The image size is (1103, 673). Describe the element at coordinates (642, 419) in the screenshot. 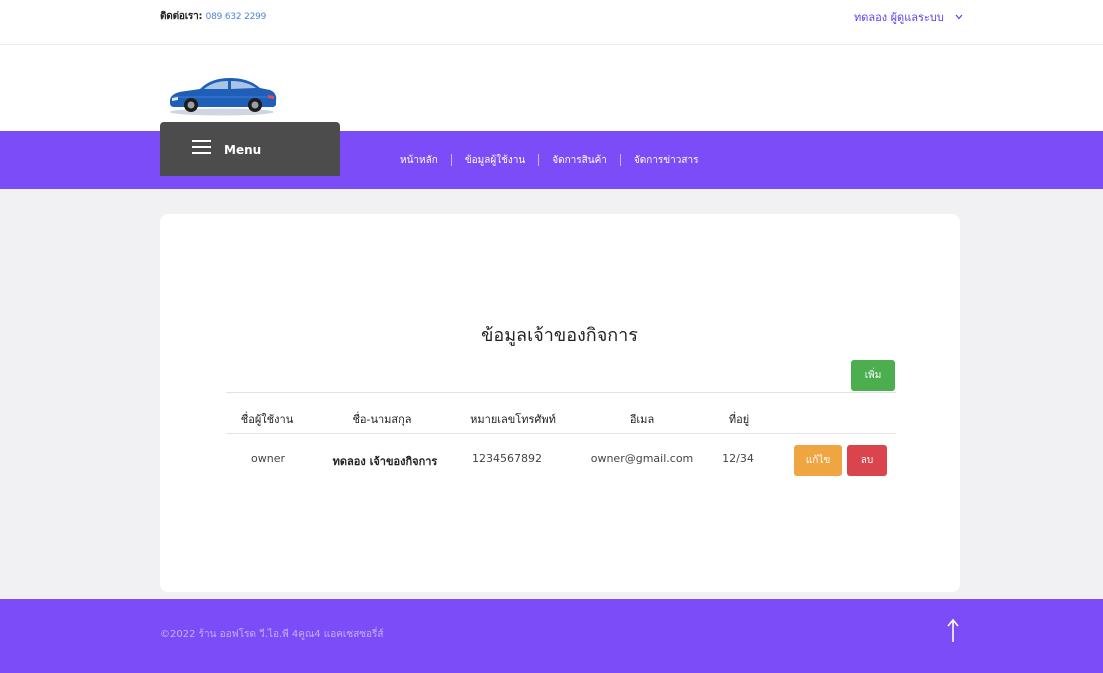

I see `header-email: อีเมล` at that location.